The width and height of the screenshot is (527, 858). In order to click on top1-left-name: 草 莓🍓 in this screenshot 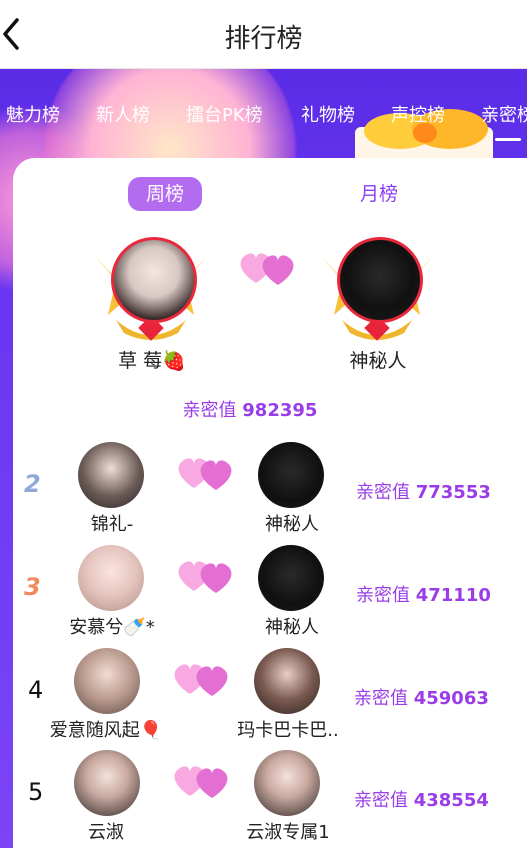, I will do `click(152, 361)`.